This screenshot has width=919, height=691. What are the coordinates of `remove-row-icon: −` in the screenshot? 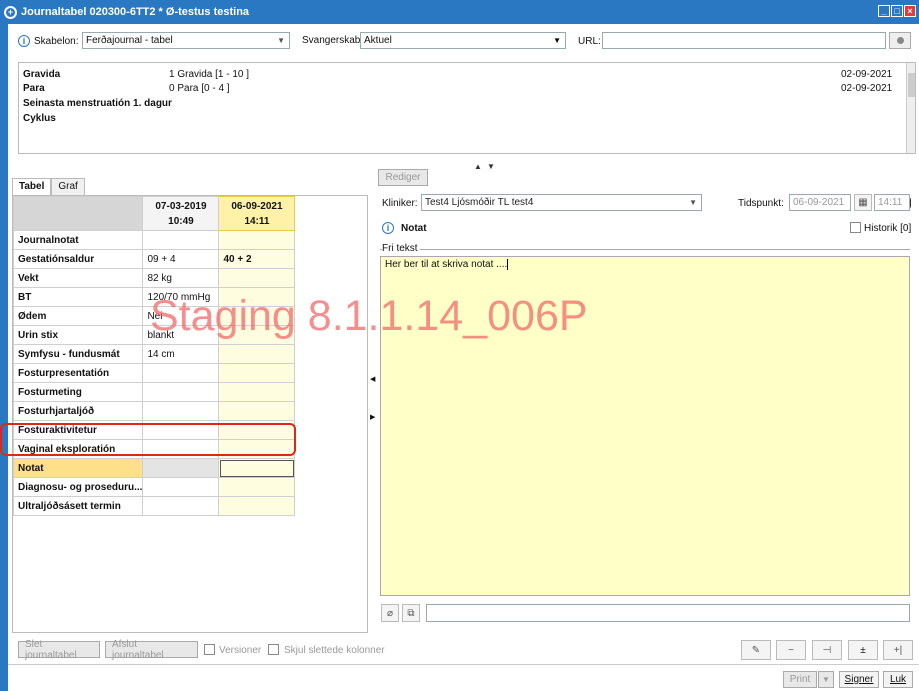 It's located at (791, 650).